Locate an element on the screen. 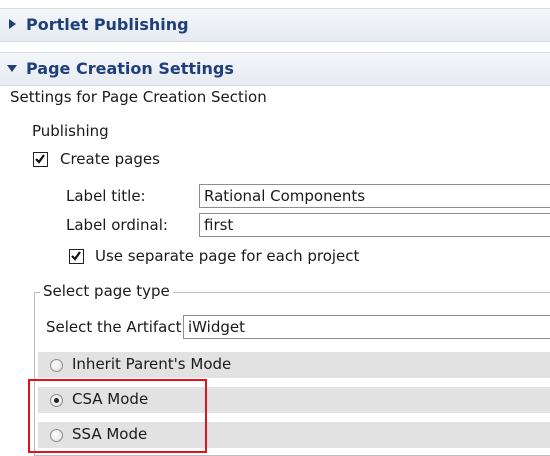 Image resolution: width=550 pixels, height=456 pixels. label-title-input: Rational Components is located at coordinates (374, 196).